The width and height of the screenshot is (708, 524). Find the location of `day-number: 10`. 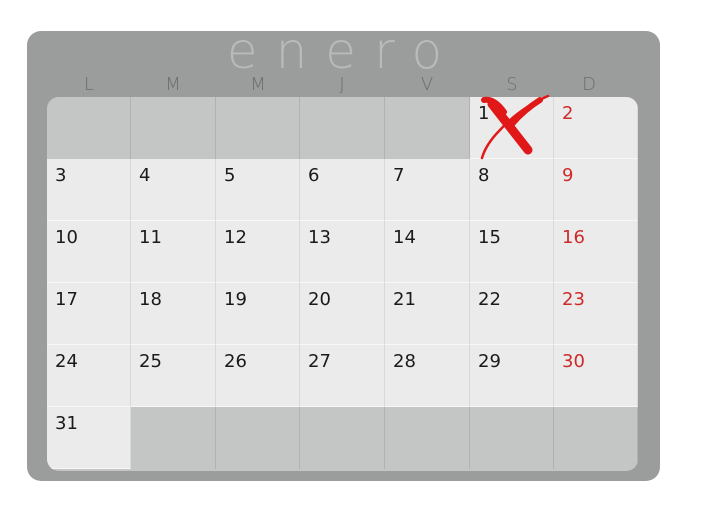

day-number: 10 is located at coordinates (66, 237).